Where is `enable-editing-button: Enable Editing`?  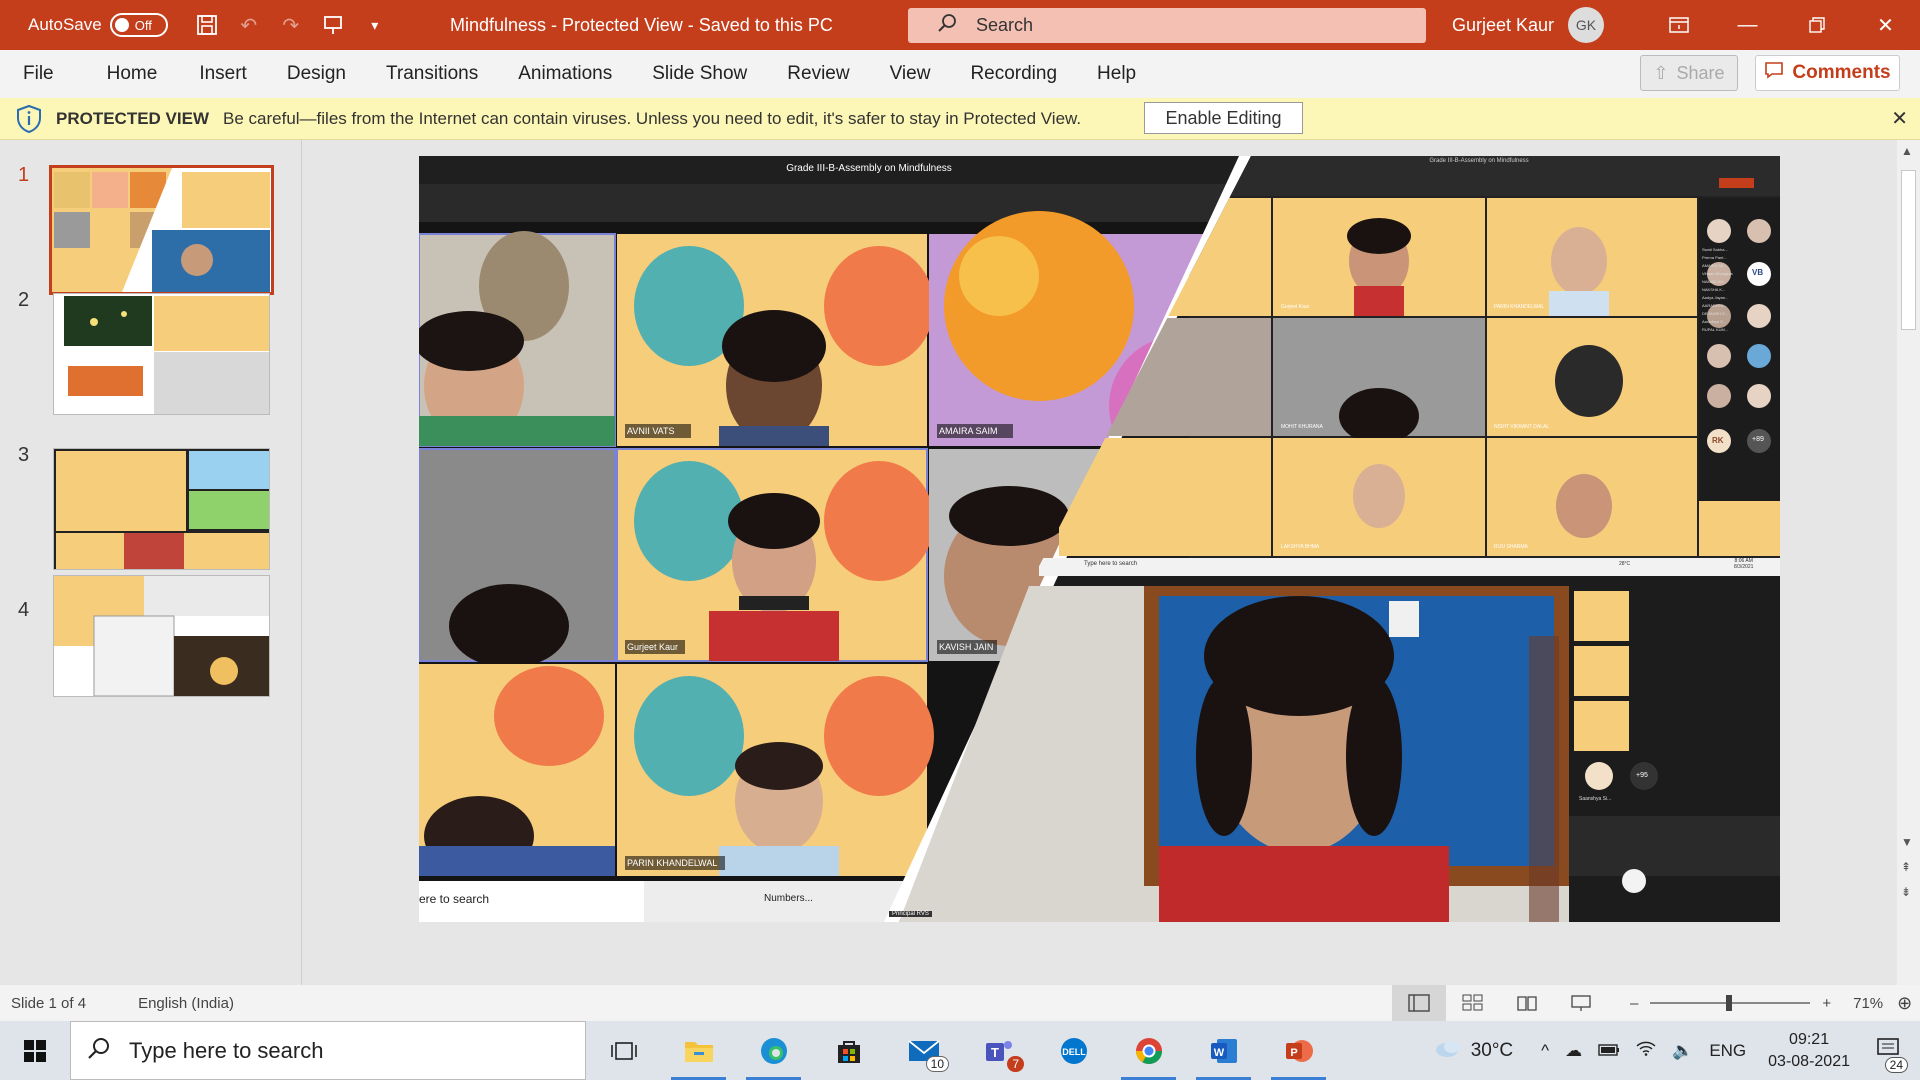
enable-editing-button: Enable Editing is located at coordinates (1223, 118).